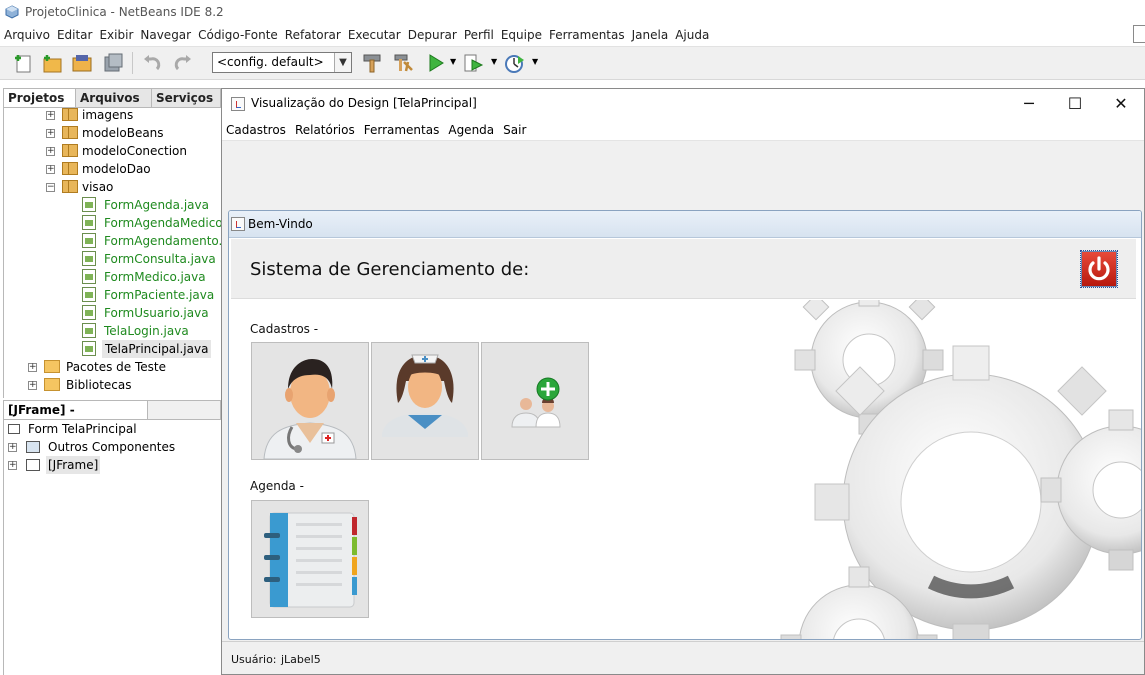 The height and width of the screenshot is (675, 1145). What do you see at coordinates (514, 130) in the screenshot?
I see `menu-sair: Sair` at bounding box center [514, 130].